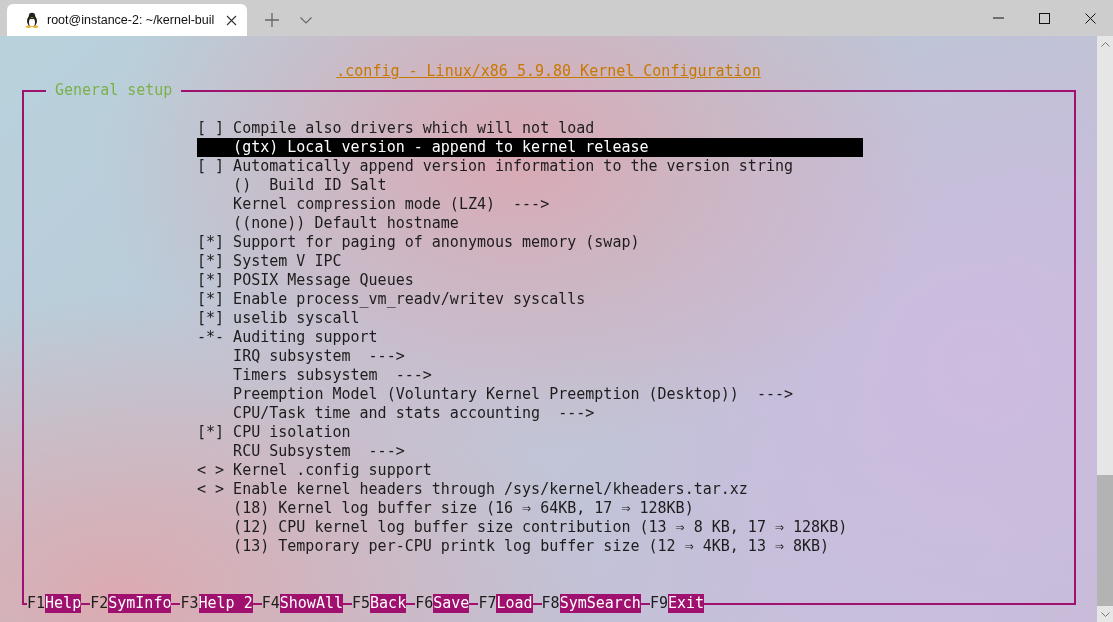 The image size is (1113, 622). Describe the element at coordinates (225, 603) in the screenshot. I see `function-key-button: Help 2` at that location.